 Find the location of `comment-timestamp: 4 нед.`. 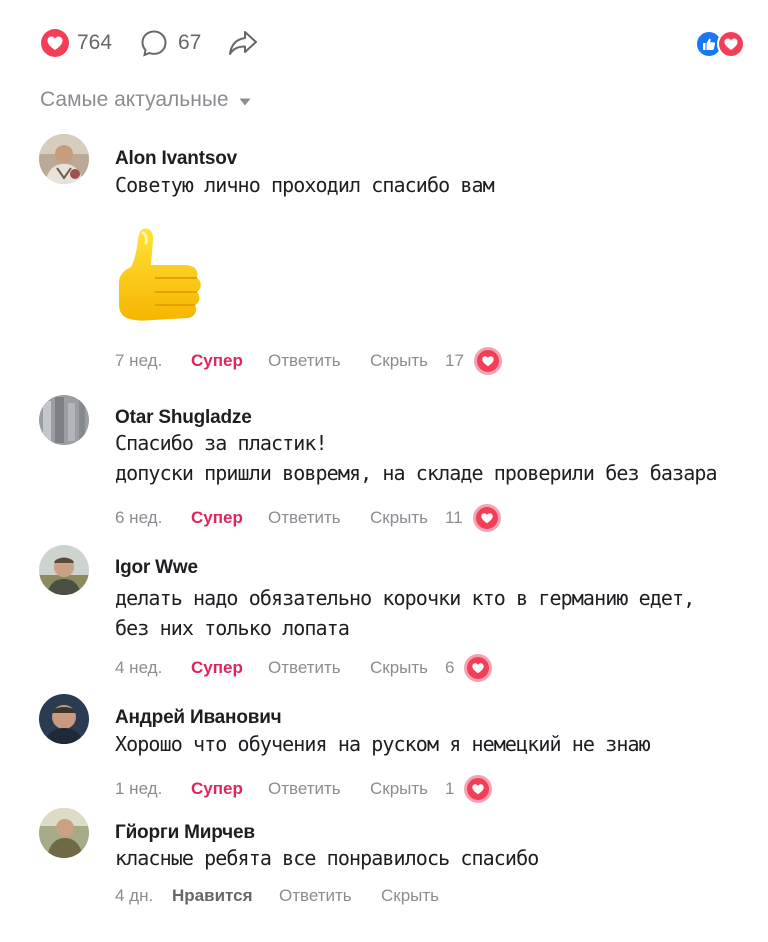

comment-timestamp: 4 нед. is located at coordinates (139, 667).